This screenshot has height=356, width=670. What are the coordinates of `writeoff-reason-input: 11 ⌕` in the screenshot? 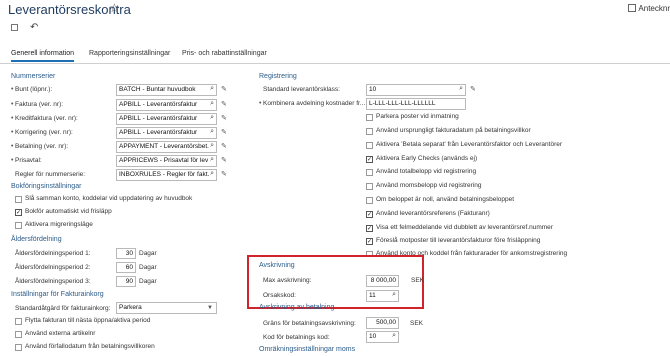 It's located at (382, 296).